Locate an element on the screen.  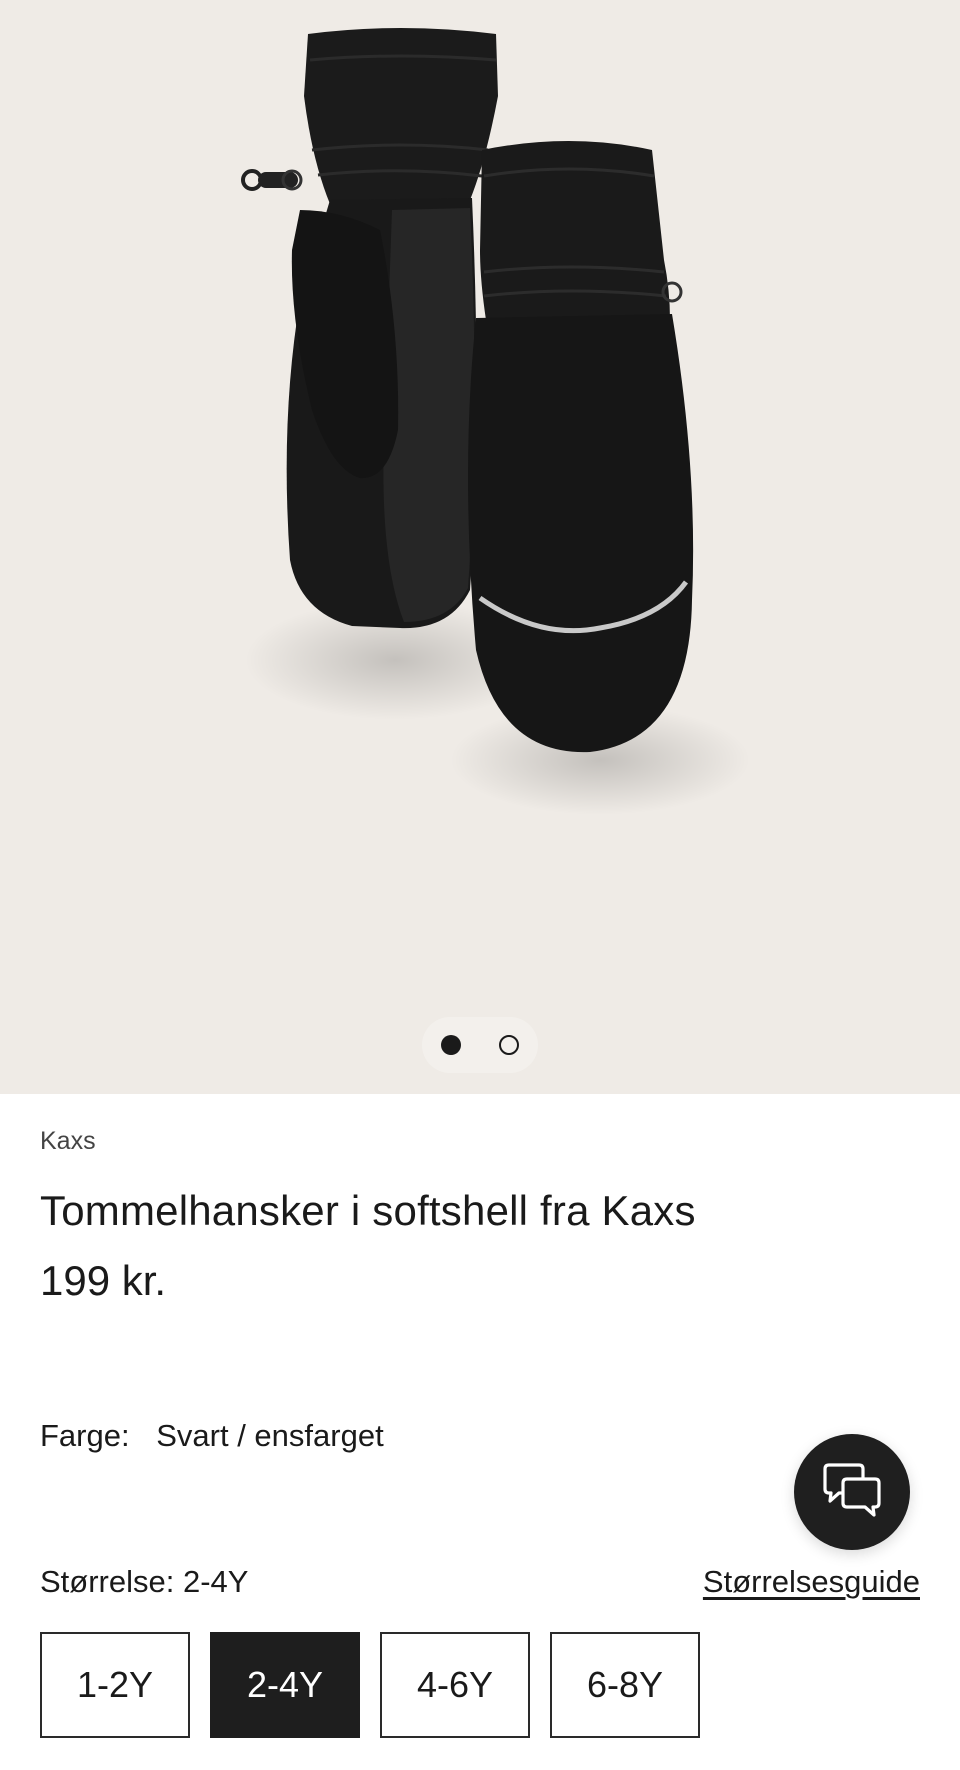
size-option-1-2y: 1-2Y is located at coordinates (115, 1685).